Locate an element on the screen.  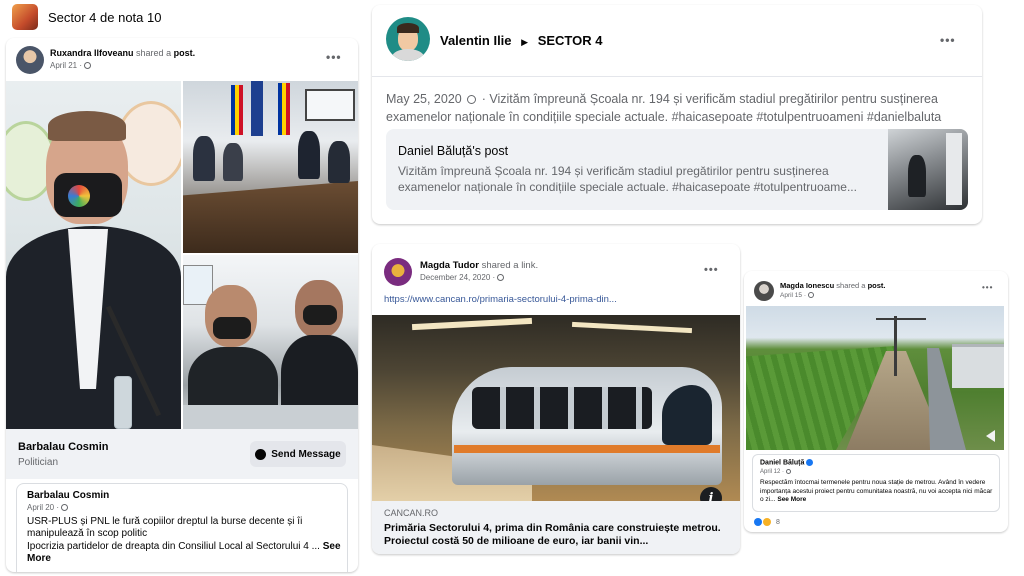
avatar-hair is located at coordinates (408, 28).